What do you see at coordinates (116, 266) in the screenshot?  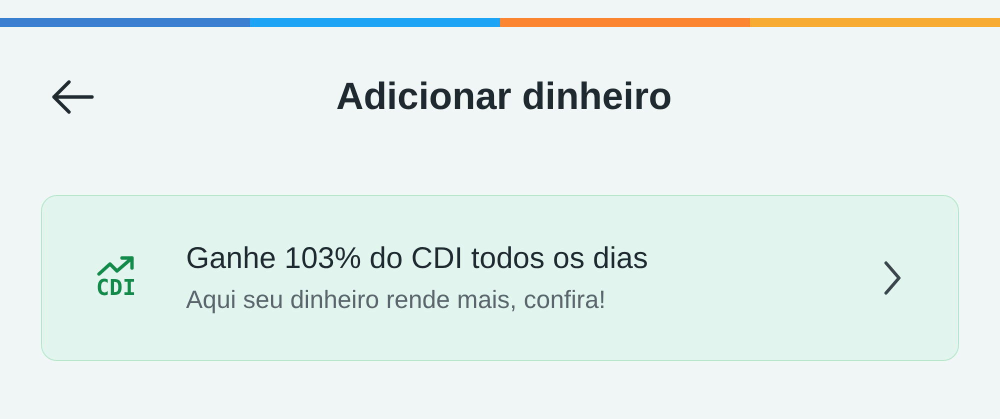 I see `trend-up-icon` at bounding box center [116, 266].